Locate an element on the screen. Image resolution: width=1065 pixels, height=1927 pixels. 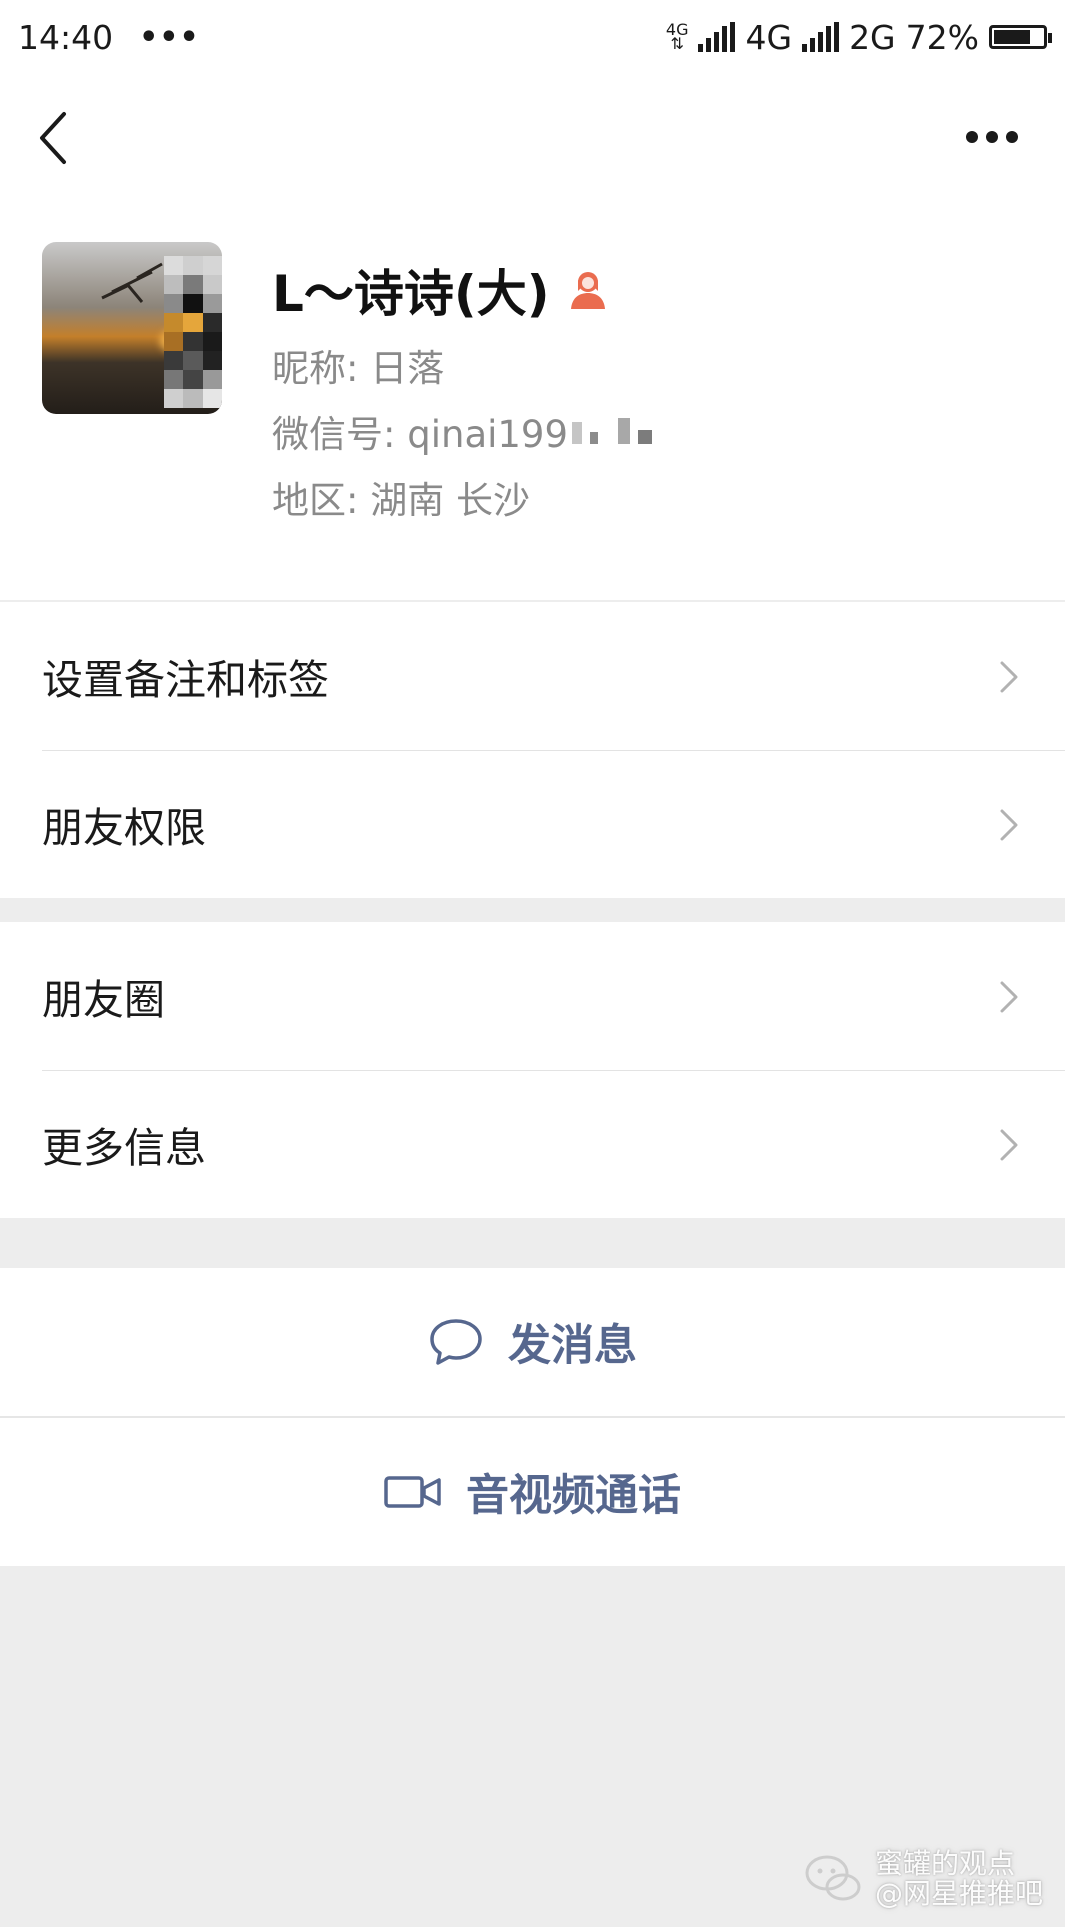
status-overflow-dots: ••• is located at coordinates (169, 37).